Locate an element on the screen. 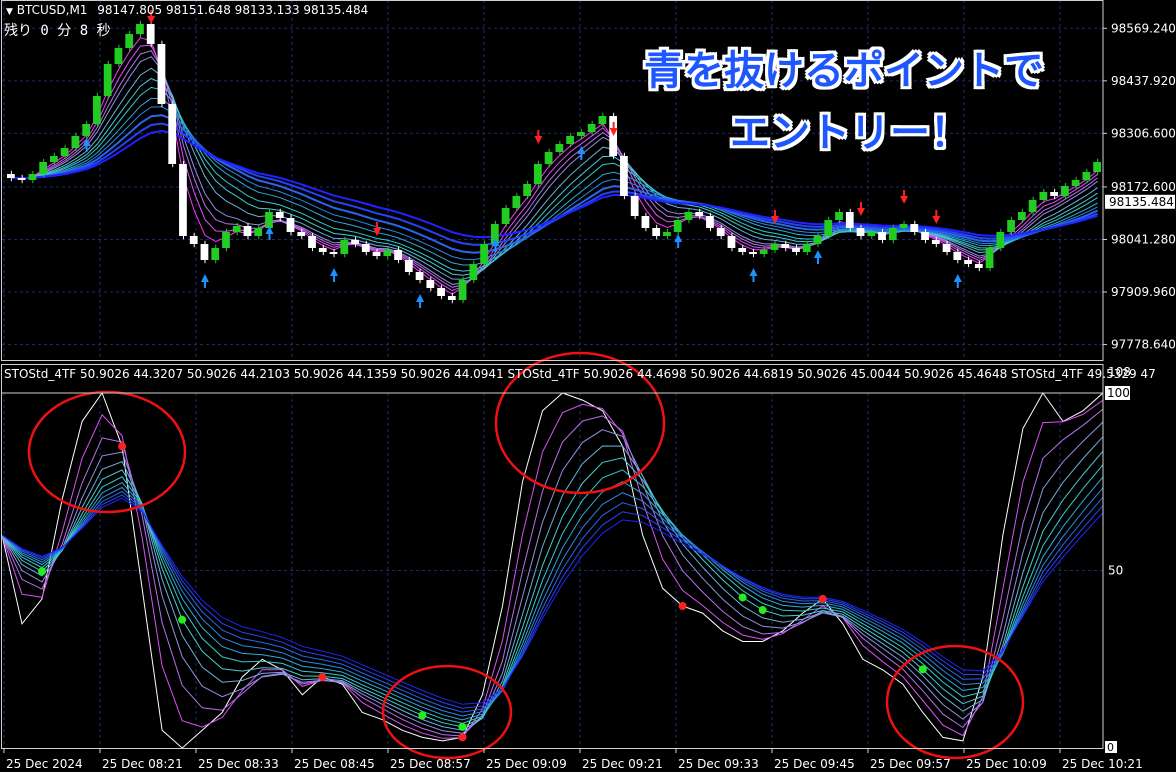  time-tick-label: 25 Dec 09:21 is located at coordinates (622, 764).